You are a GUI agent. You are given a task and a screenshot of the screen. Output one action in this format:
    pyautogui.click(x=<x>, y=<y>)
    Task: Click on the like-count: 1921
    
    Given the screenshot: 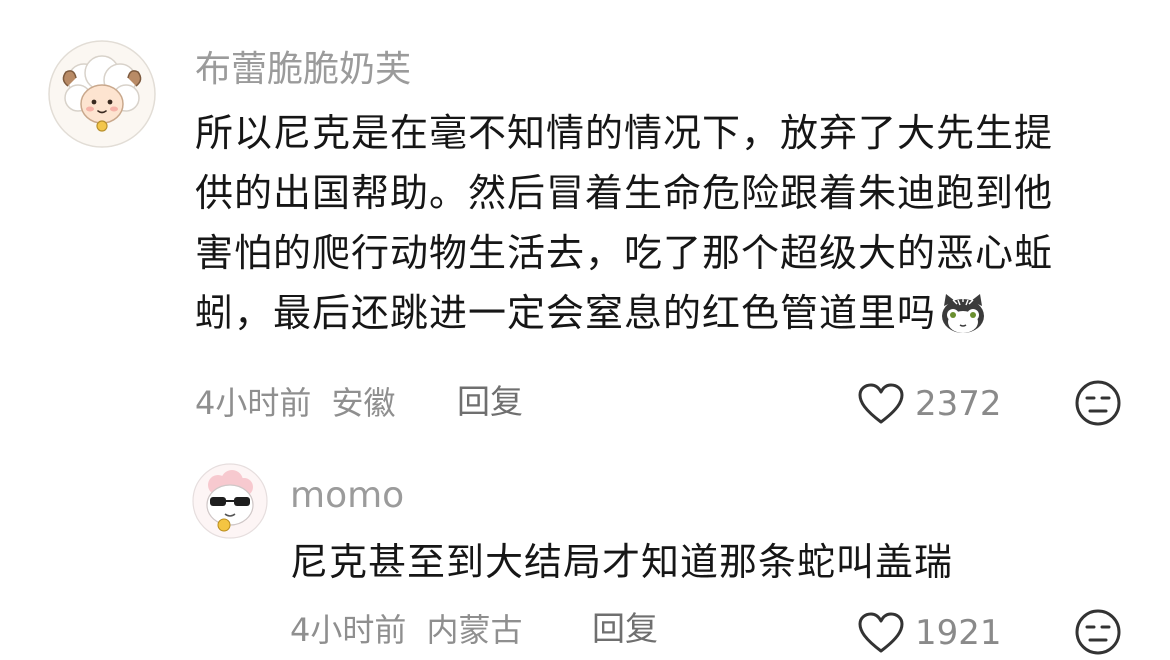 What is the action you would take?
    pyautogui.click(x=958, y=633)
    